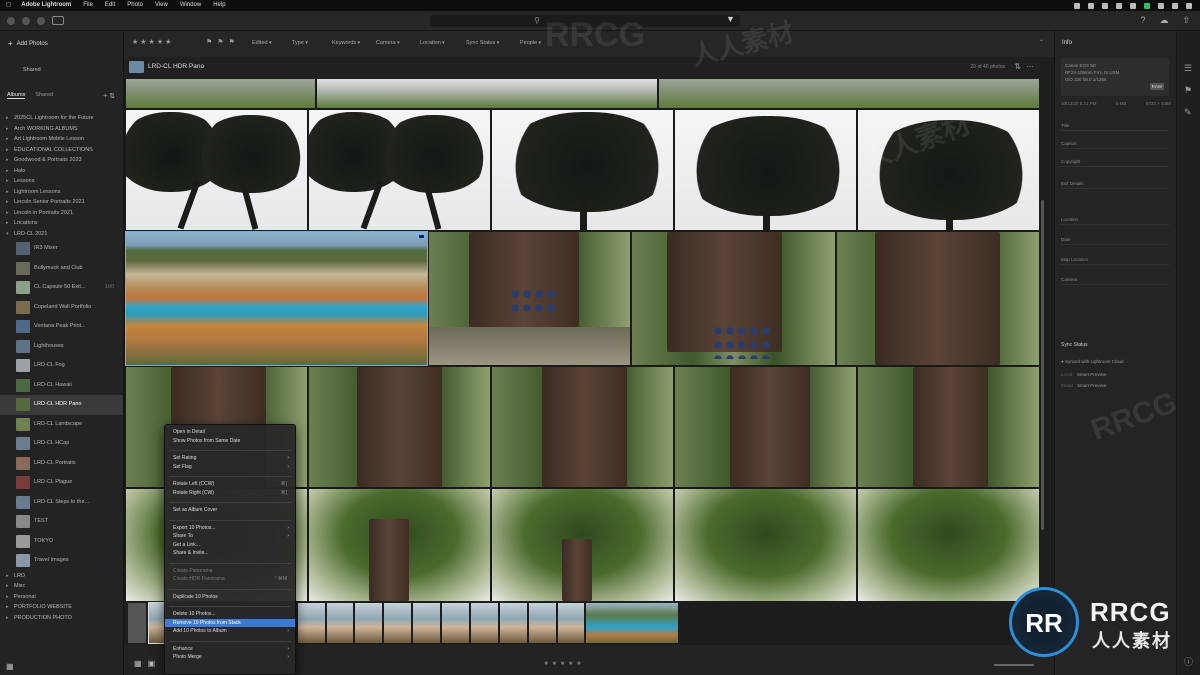 The height and width of the screenshot is (675, 1200). What do you see at coordinates (432, 43) in the screenshot?
I see `filter-location: Location` at bounding box center [432, 43].